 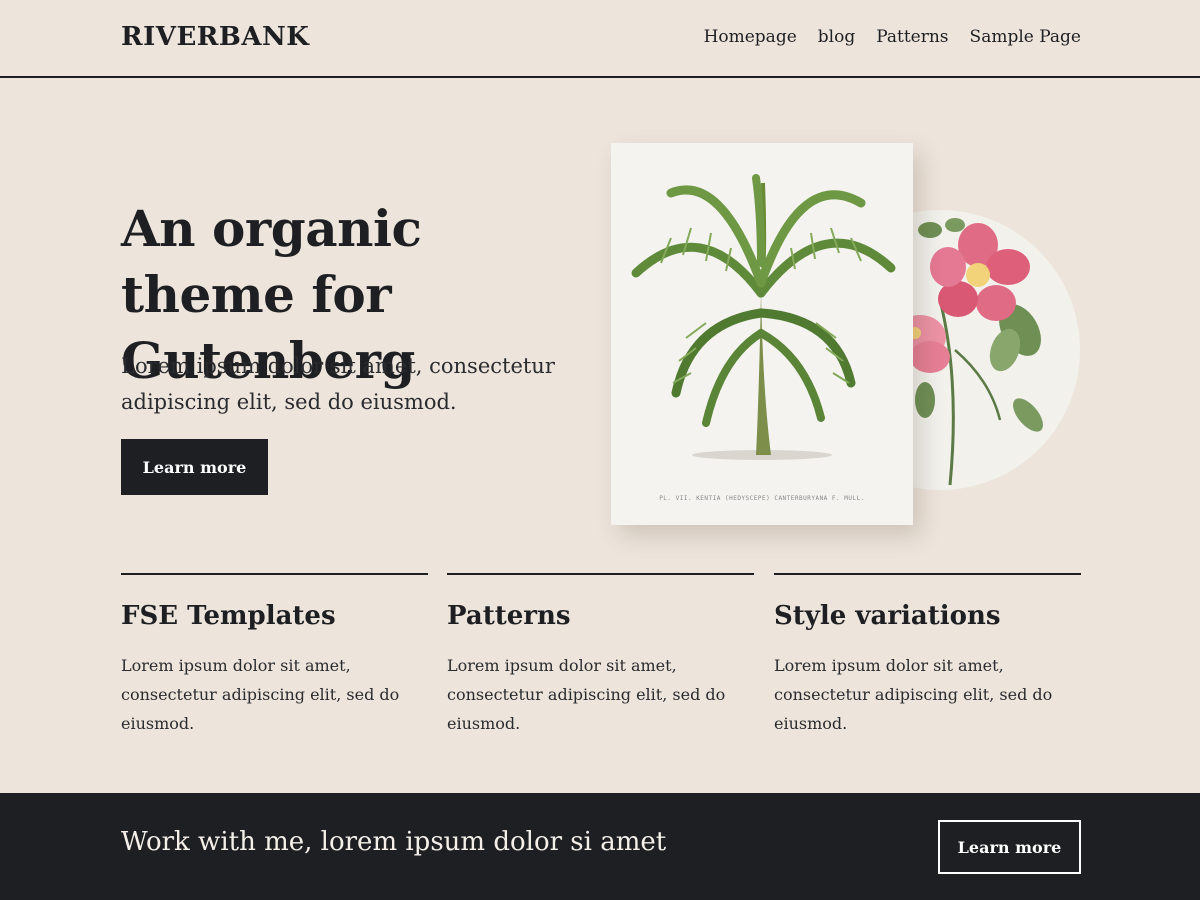 What do you see at coordinates (836, 37) in the screenshot?
I see `nav-item-blog: blog` at bounding box center [836, 37].